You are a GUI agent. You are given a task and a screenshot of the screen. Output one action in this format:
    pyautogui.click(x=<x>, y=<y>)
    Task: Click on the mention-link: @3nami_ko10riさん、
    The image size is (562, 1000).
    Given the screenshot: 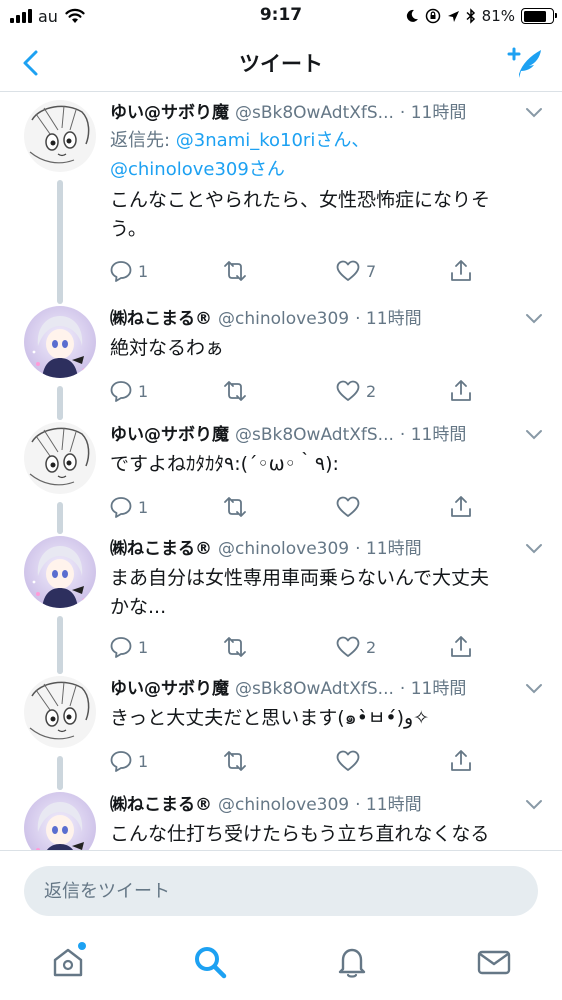 What is the action you would take?
    pyautogui.click(x=273, y=140)
    